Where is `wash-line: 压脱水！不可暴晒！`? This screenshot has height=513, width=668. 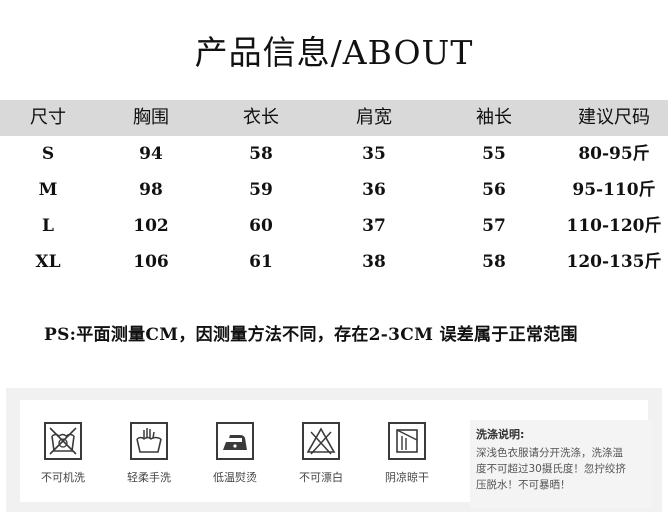
wash-line: 压脱水！不可暴晒！ is located at coordinates (523, 485).